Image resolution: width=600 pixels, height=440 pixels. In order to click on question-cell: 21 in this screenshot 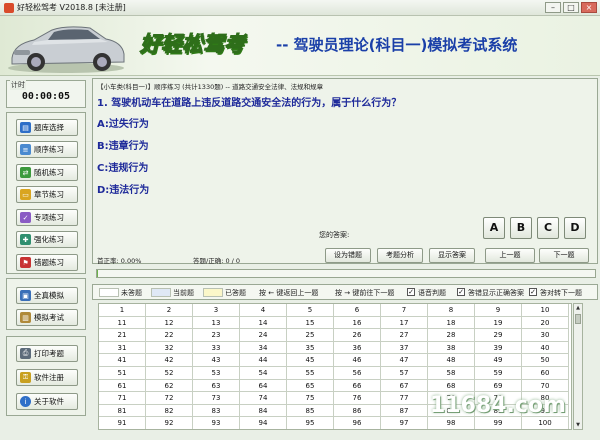, I will do `click(122, 335)`.